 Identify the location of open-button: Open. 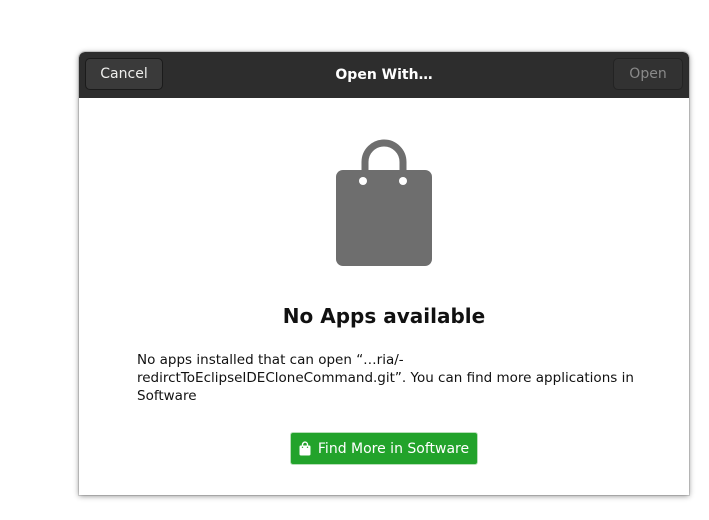
(648, 74).